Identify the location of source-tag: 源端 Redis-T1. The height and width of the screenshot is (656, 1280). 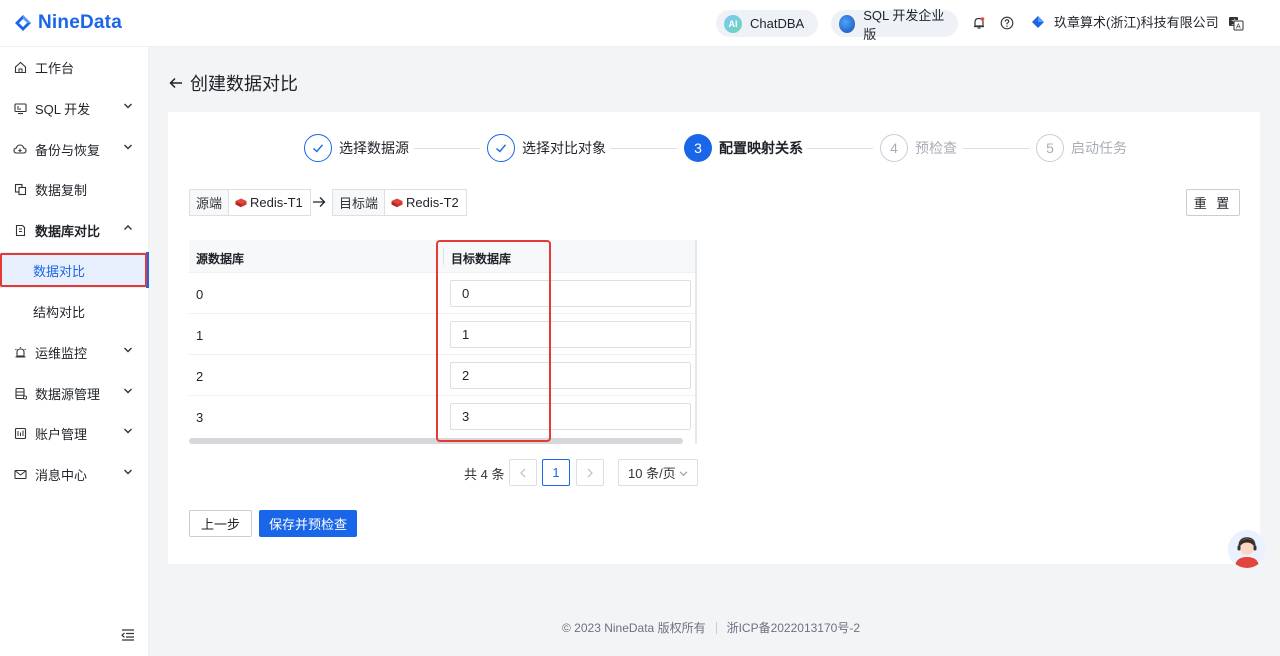
(250, 202).